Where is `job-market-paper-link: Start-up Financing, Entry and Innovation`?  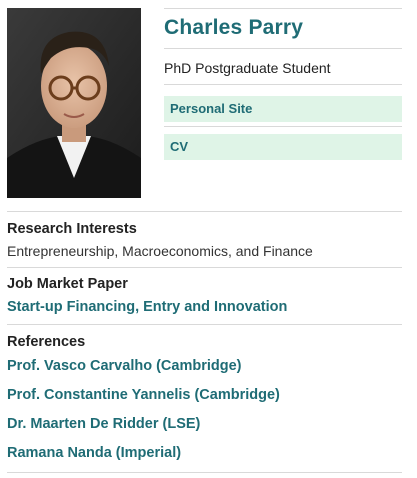
job-market-paper-link: Start-up Financing, Entry and Innovation is located at coordinates (147, 307).